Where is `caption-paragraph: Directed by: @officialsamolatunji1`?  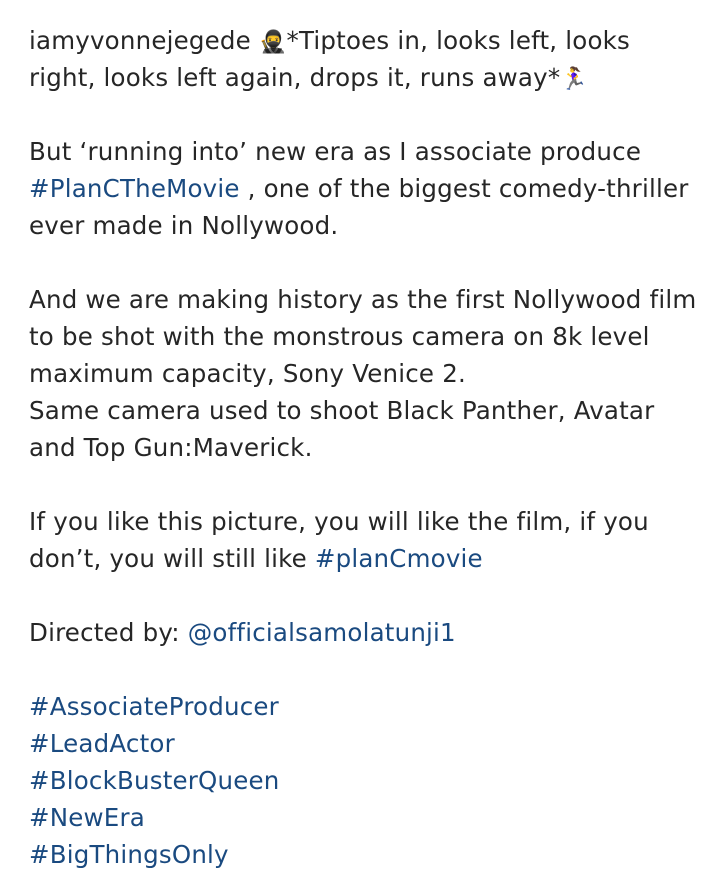
caption-paragraph: Directed by: @officialsamolatunji1 is located at coordinates (364, 632).